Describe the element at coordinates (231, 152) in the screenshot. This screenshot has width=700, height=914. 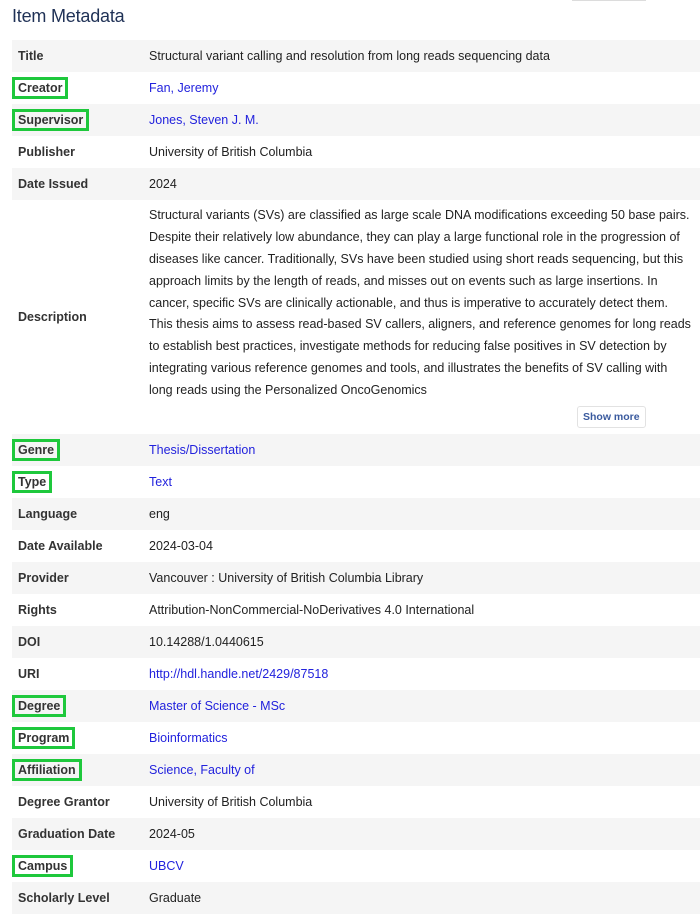
I see `value-publisher: University of British Columbia` at that location.